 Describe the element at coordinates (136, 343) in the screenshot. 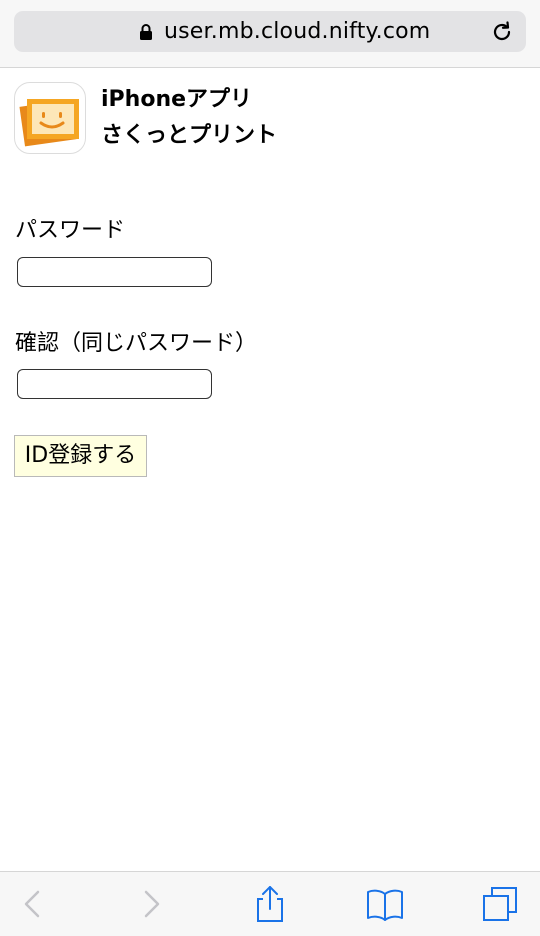

I see `confirm-password-label: 確認（同じパスワード）` at that location.